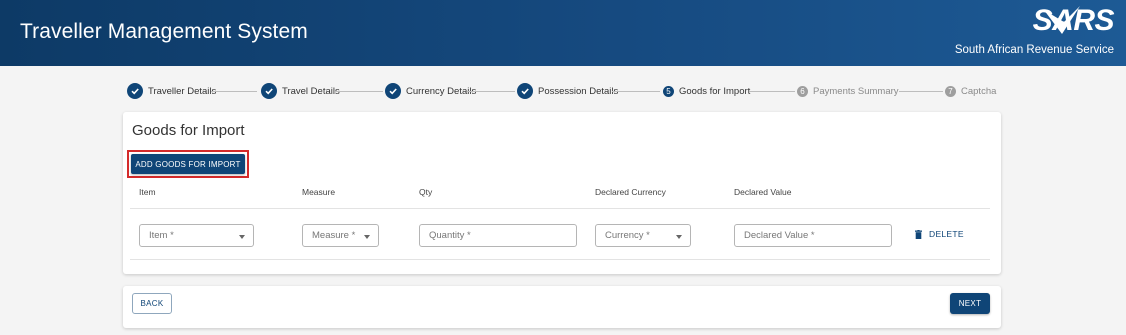  I want to click on app-title: Traveller Management System, so click(164, 31).